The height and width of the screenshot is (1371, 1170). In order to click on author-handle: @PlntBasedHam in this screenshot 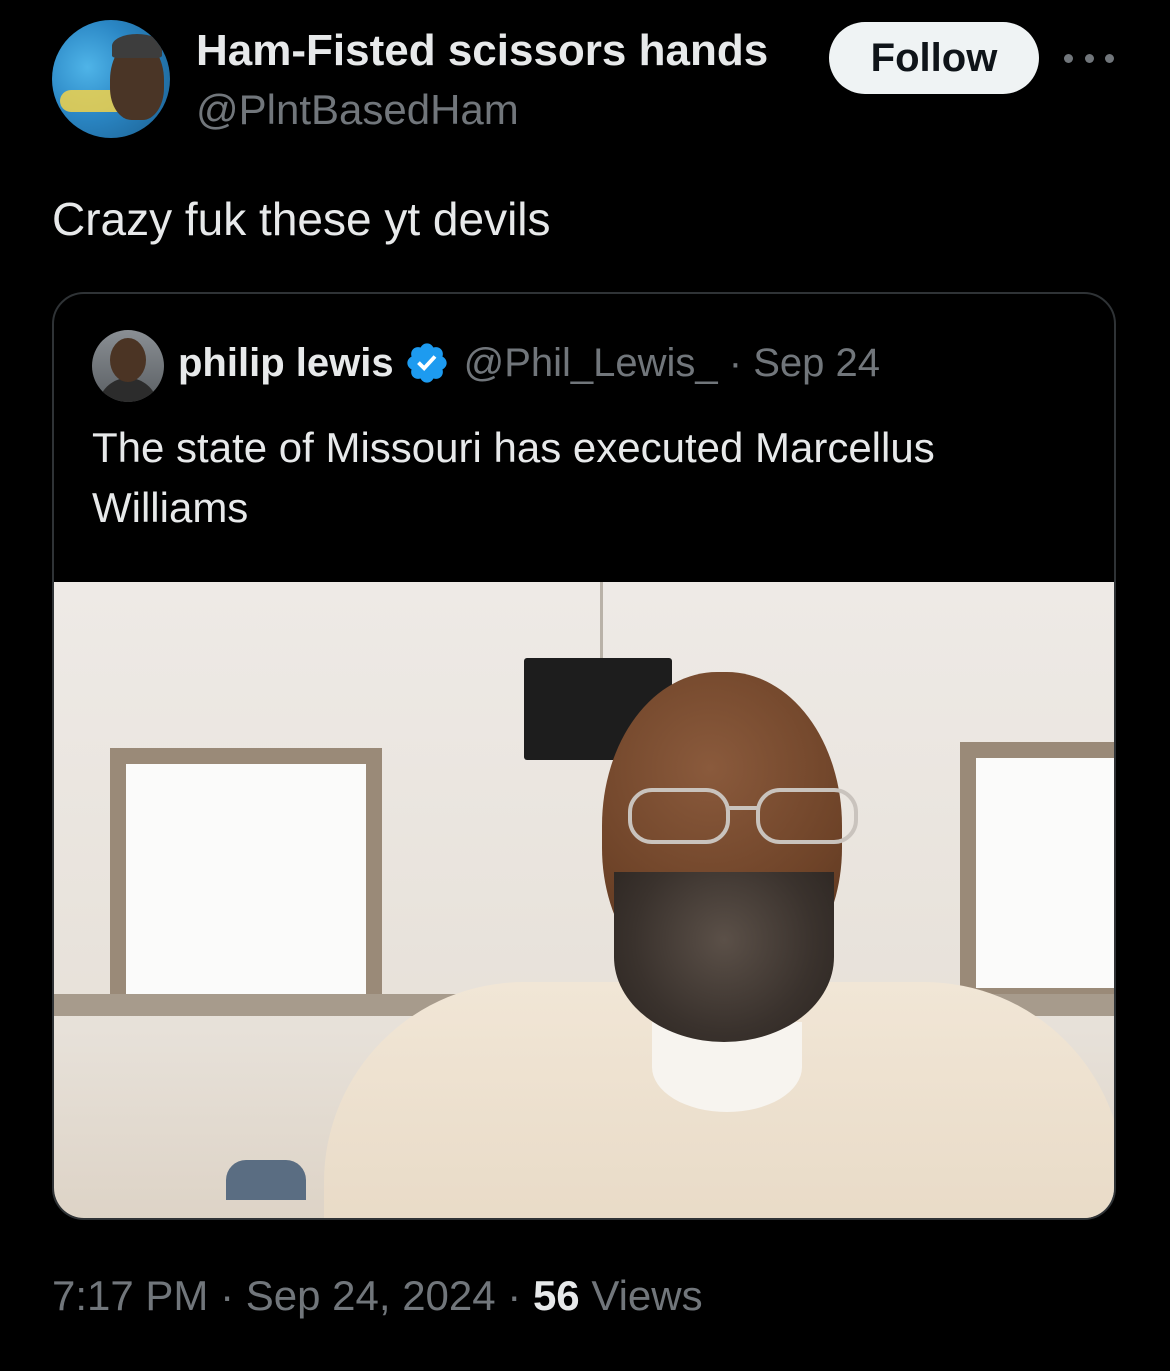, I will do `click(357, 110)`.